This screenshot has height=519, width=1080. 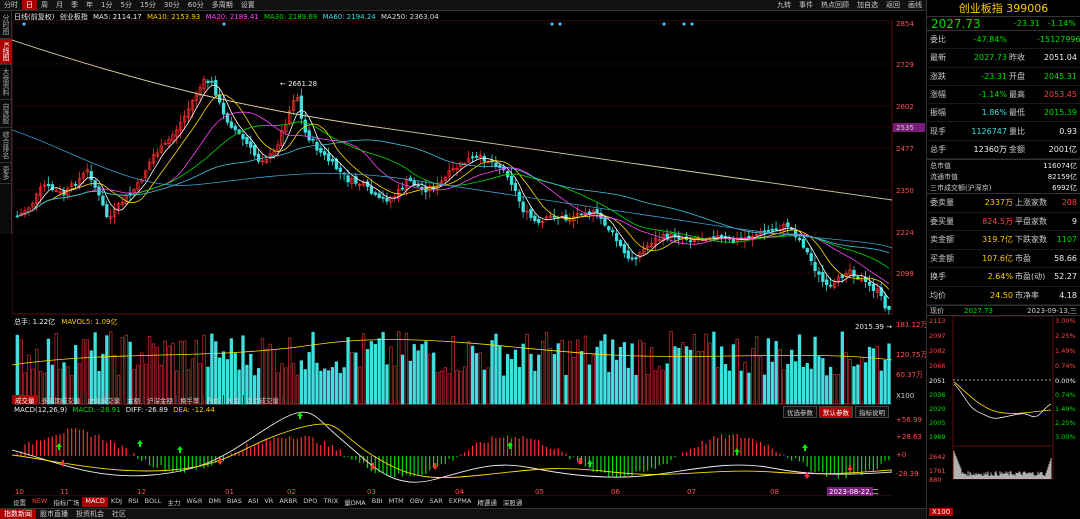 What do you see at coordinates (909, 437) in the screenshot?
I see `macd-axis-label: +28.63` at bounding box center [909, 437].